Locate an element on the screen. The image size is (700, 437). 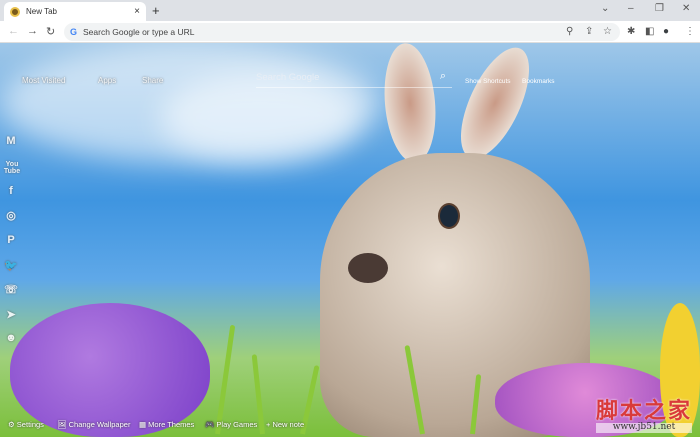
search-placeholder: Search Google is located at coordinates (288, 77).